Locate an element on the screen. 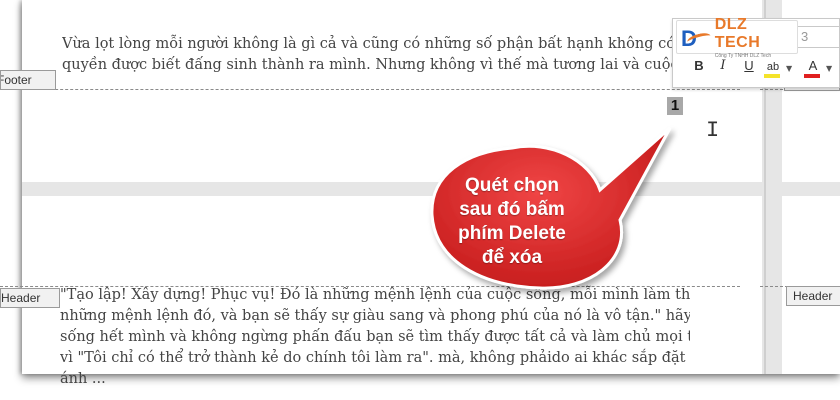 Image resolution: width=840 pixels, height=400 pixels. highlight-color-bar is located at coordinates (772, 76).